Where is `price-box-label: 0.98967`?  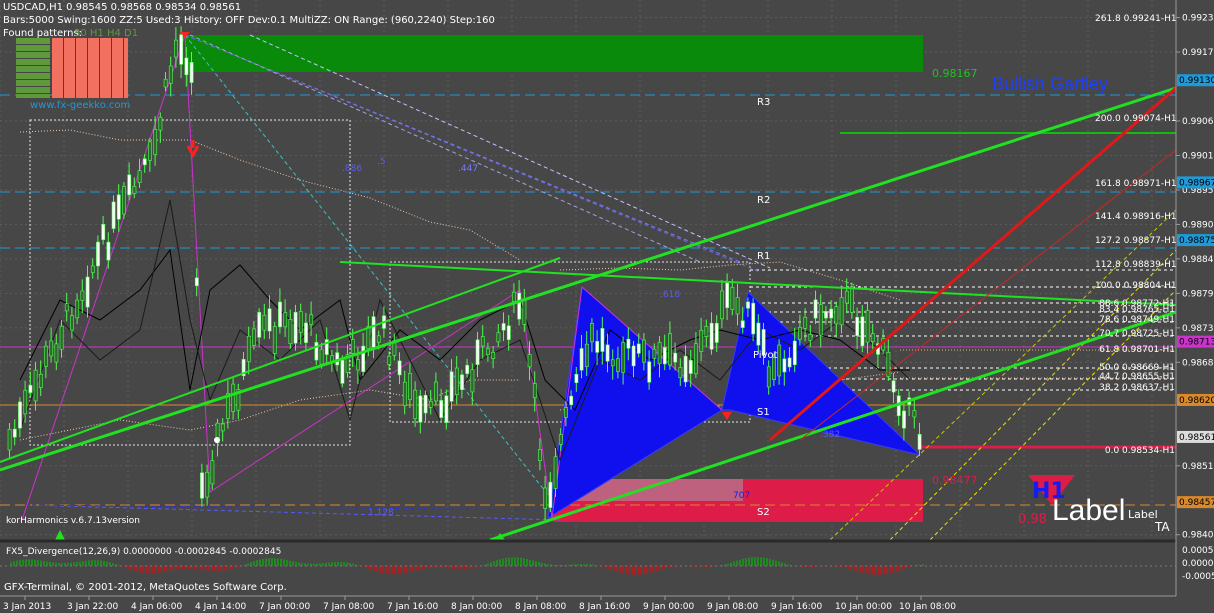 price-box-label: 0.98967 is located at coordinates (1196, 183).